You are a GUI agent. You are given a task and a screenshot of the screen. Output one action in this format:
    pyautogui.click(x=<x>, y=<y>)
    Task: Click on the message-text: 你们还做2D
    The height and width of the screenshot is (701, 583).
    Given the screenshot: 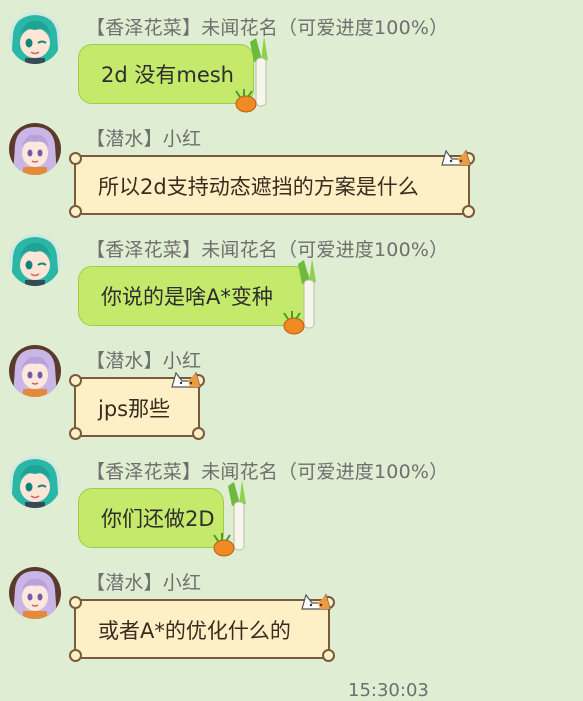 What is the action you would take?
    pyautogui.click(x=158, y=519)
    